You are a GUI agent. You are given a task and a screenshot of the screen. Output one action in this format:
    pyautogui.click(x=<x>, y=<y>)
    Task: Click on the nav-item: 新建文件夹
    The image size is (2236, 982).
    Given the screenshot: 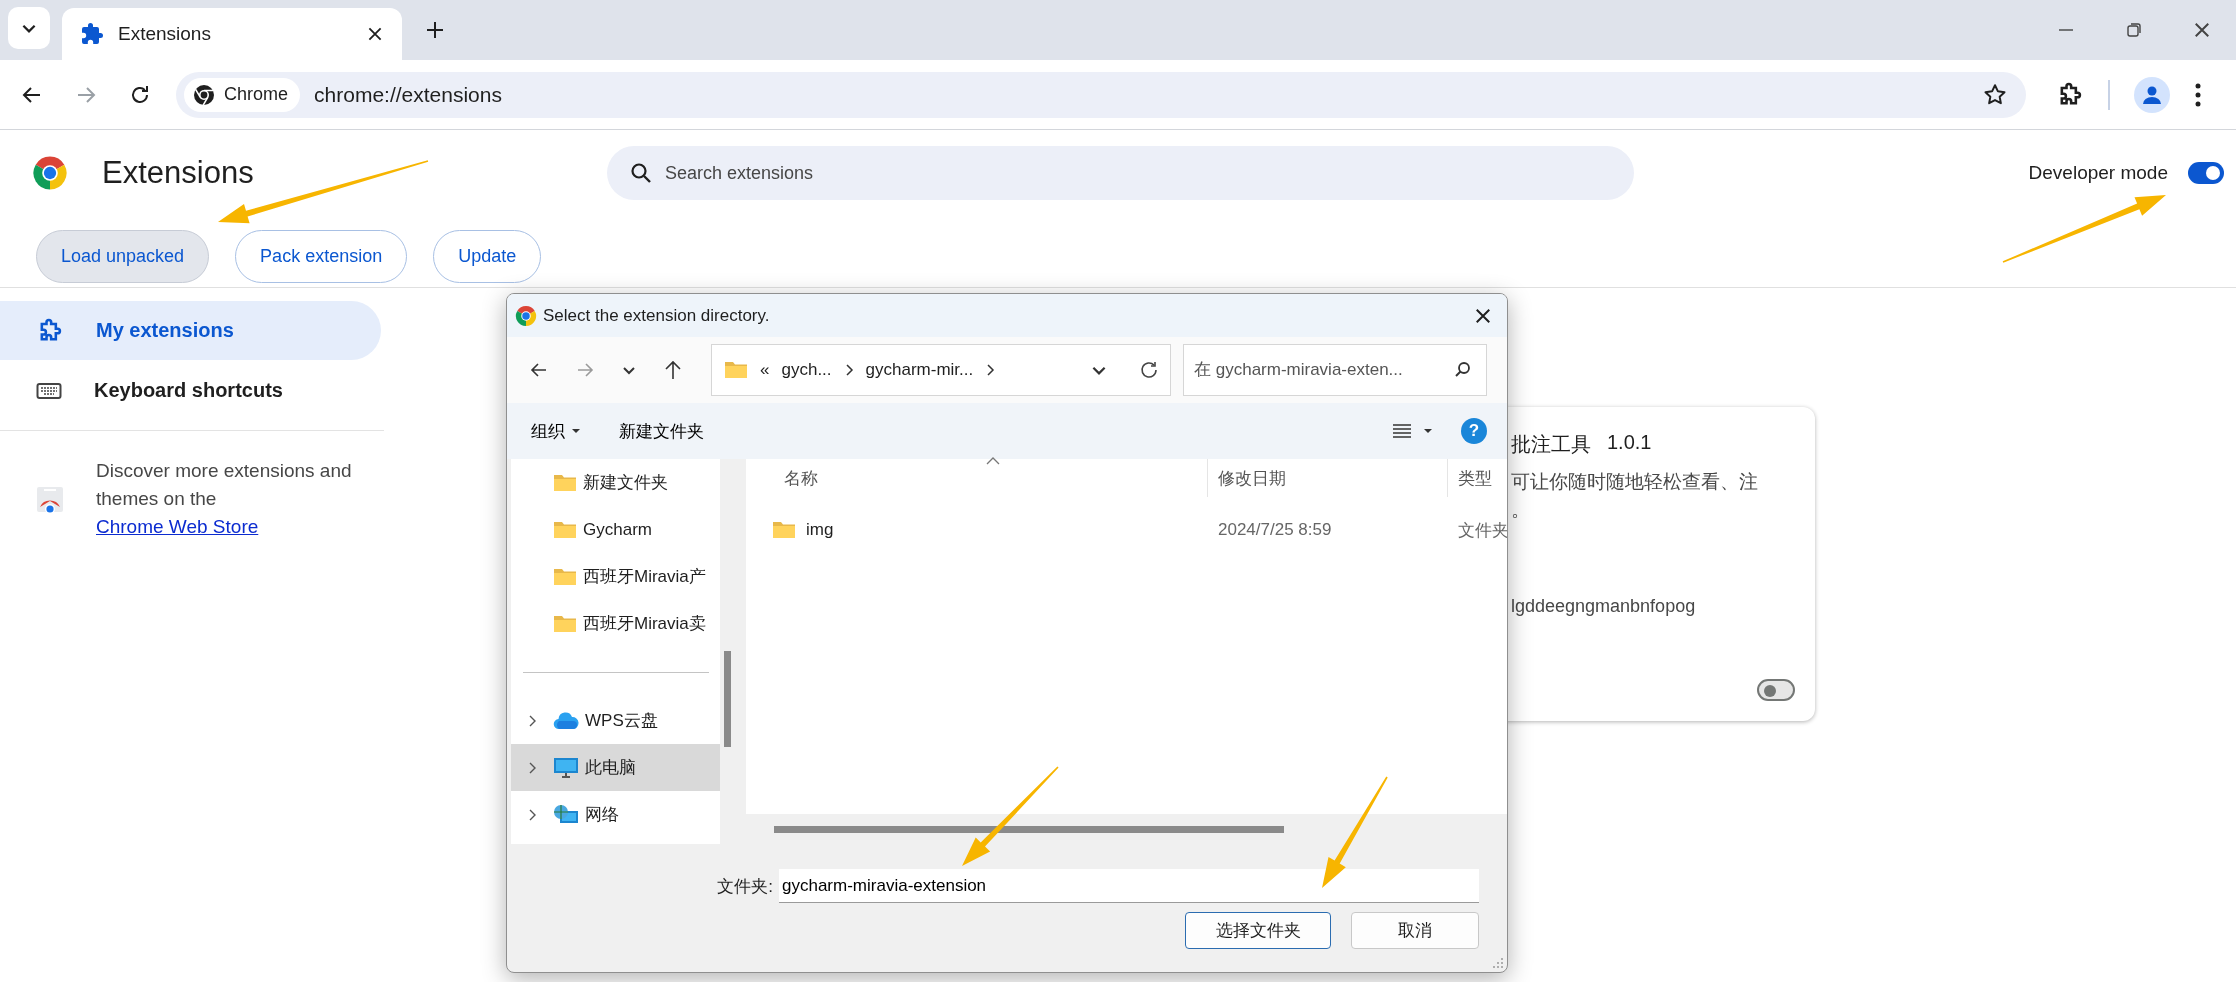 What is the action you would take?
    pyautogui.click(x=617, y=482)
    